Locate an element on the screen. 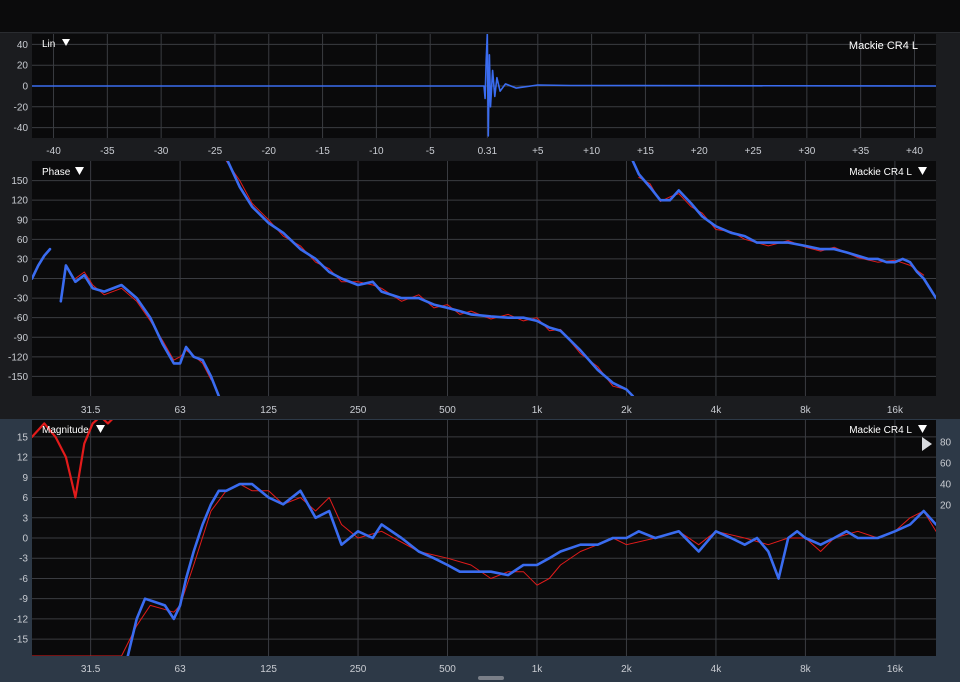 The image size is (960, 682). y2-tick-label: 80 is located at coordinates (946, 443).